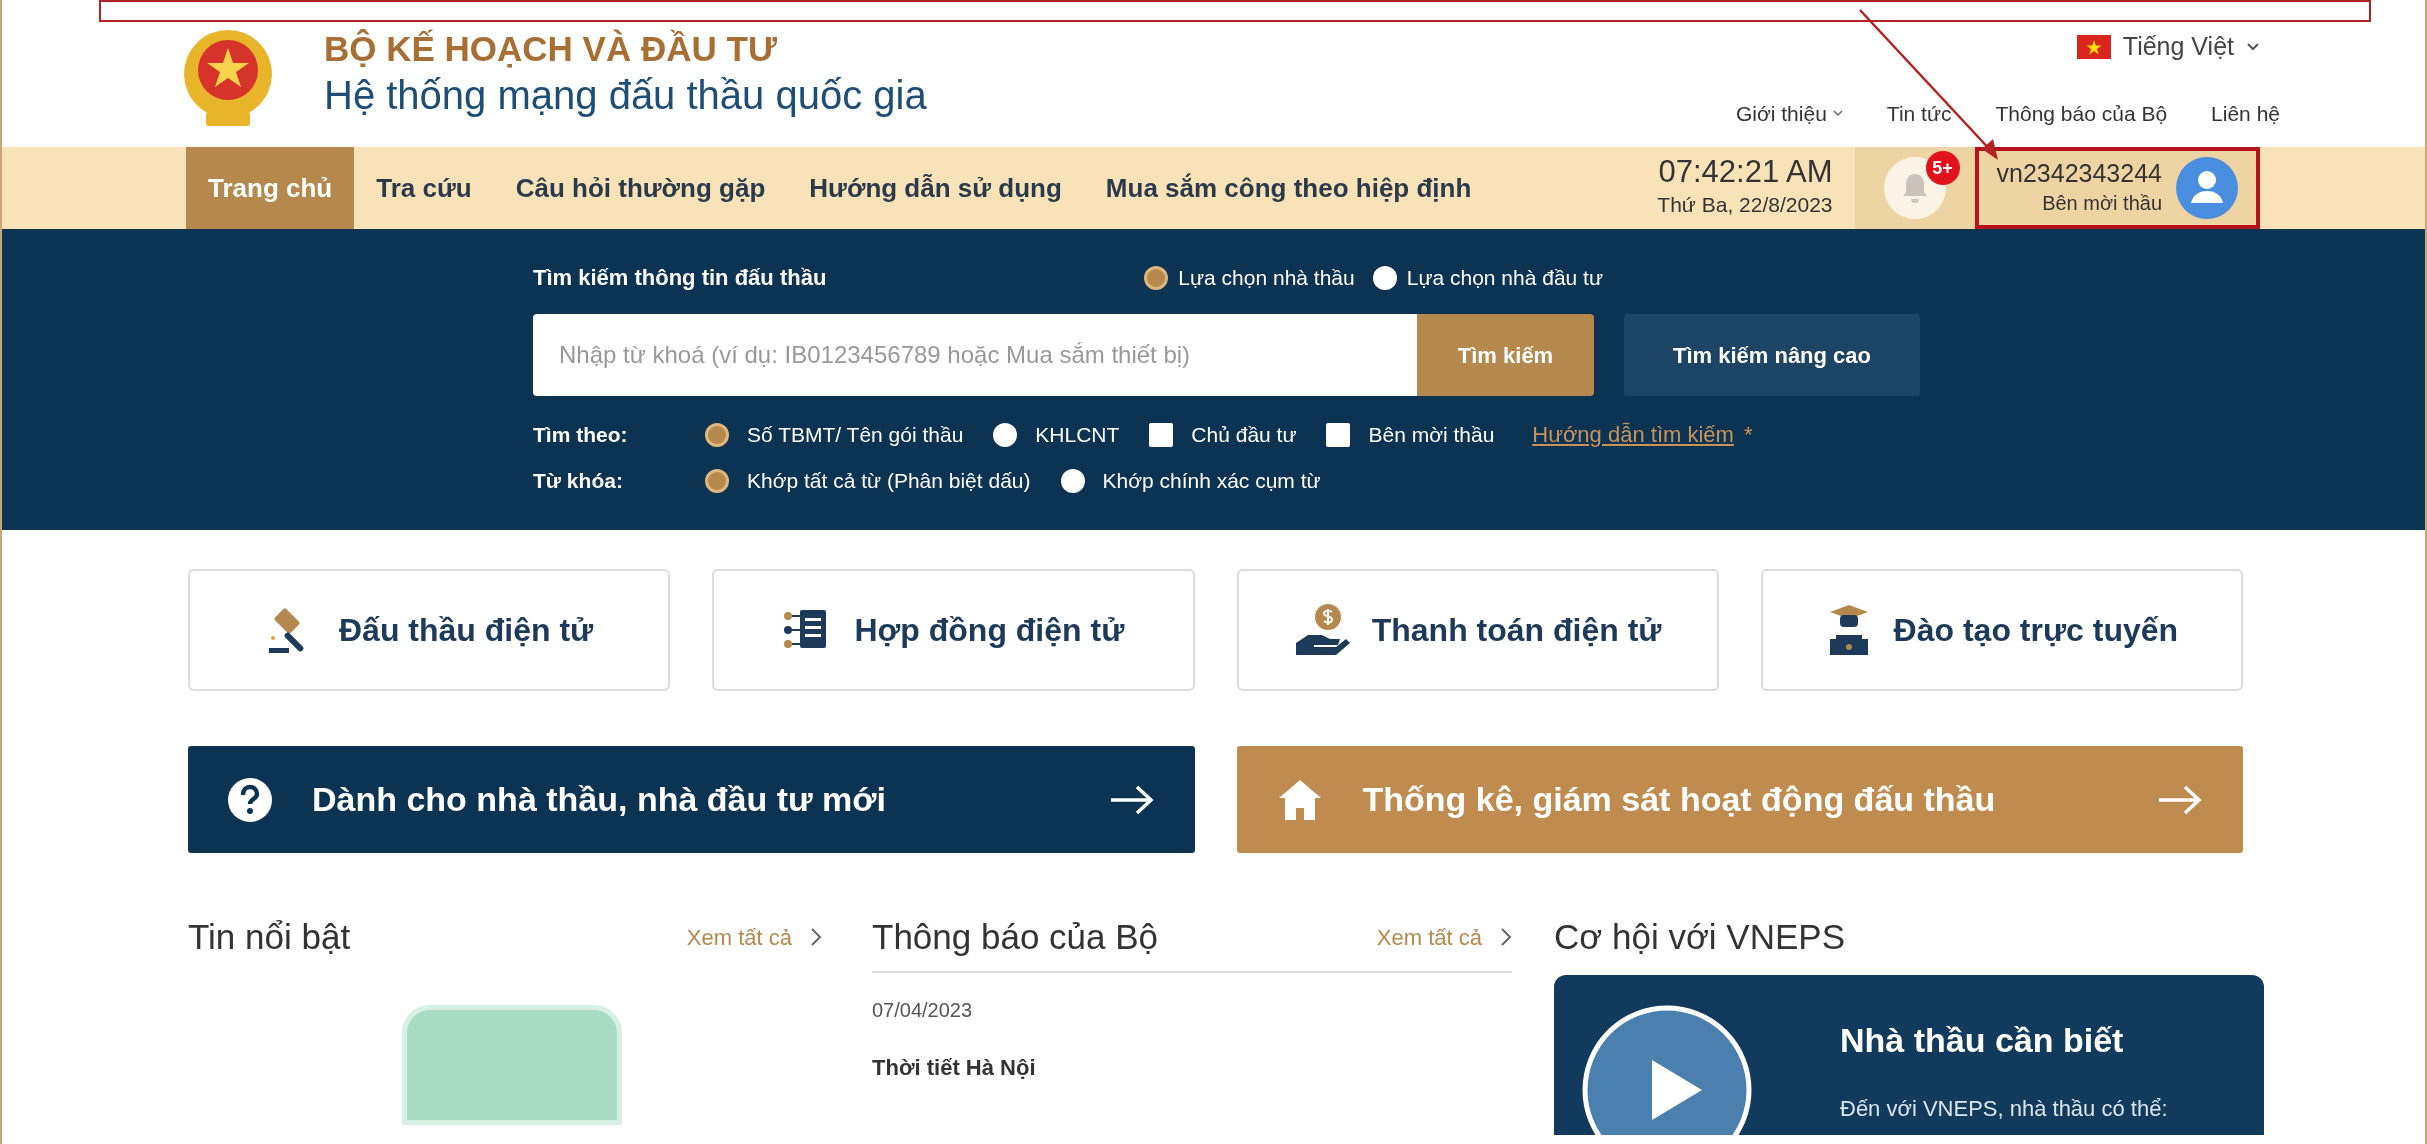  I want to click on notice-date: 07/04/2023, so click(923, 1010).